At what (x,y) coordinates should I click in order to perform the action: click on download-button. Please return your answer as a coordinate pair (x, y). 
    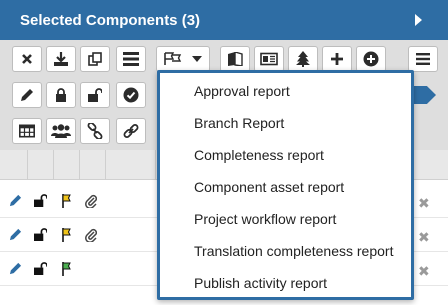
    Looking at the image, I should click on (61, 59).